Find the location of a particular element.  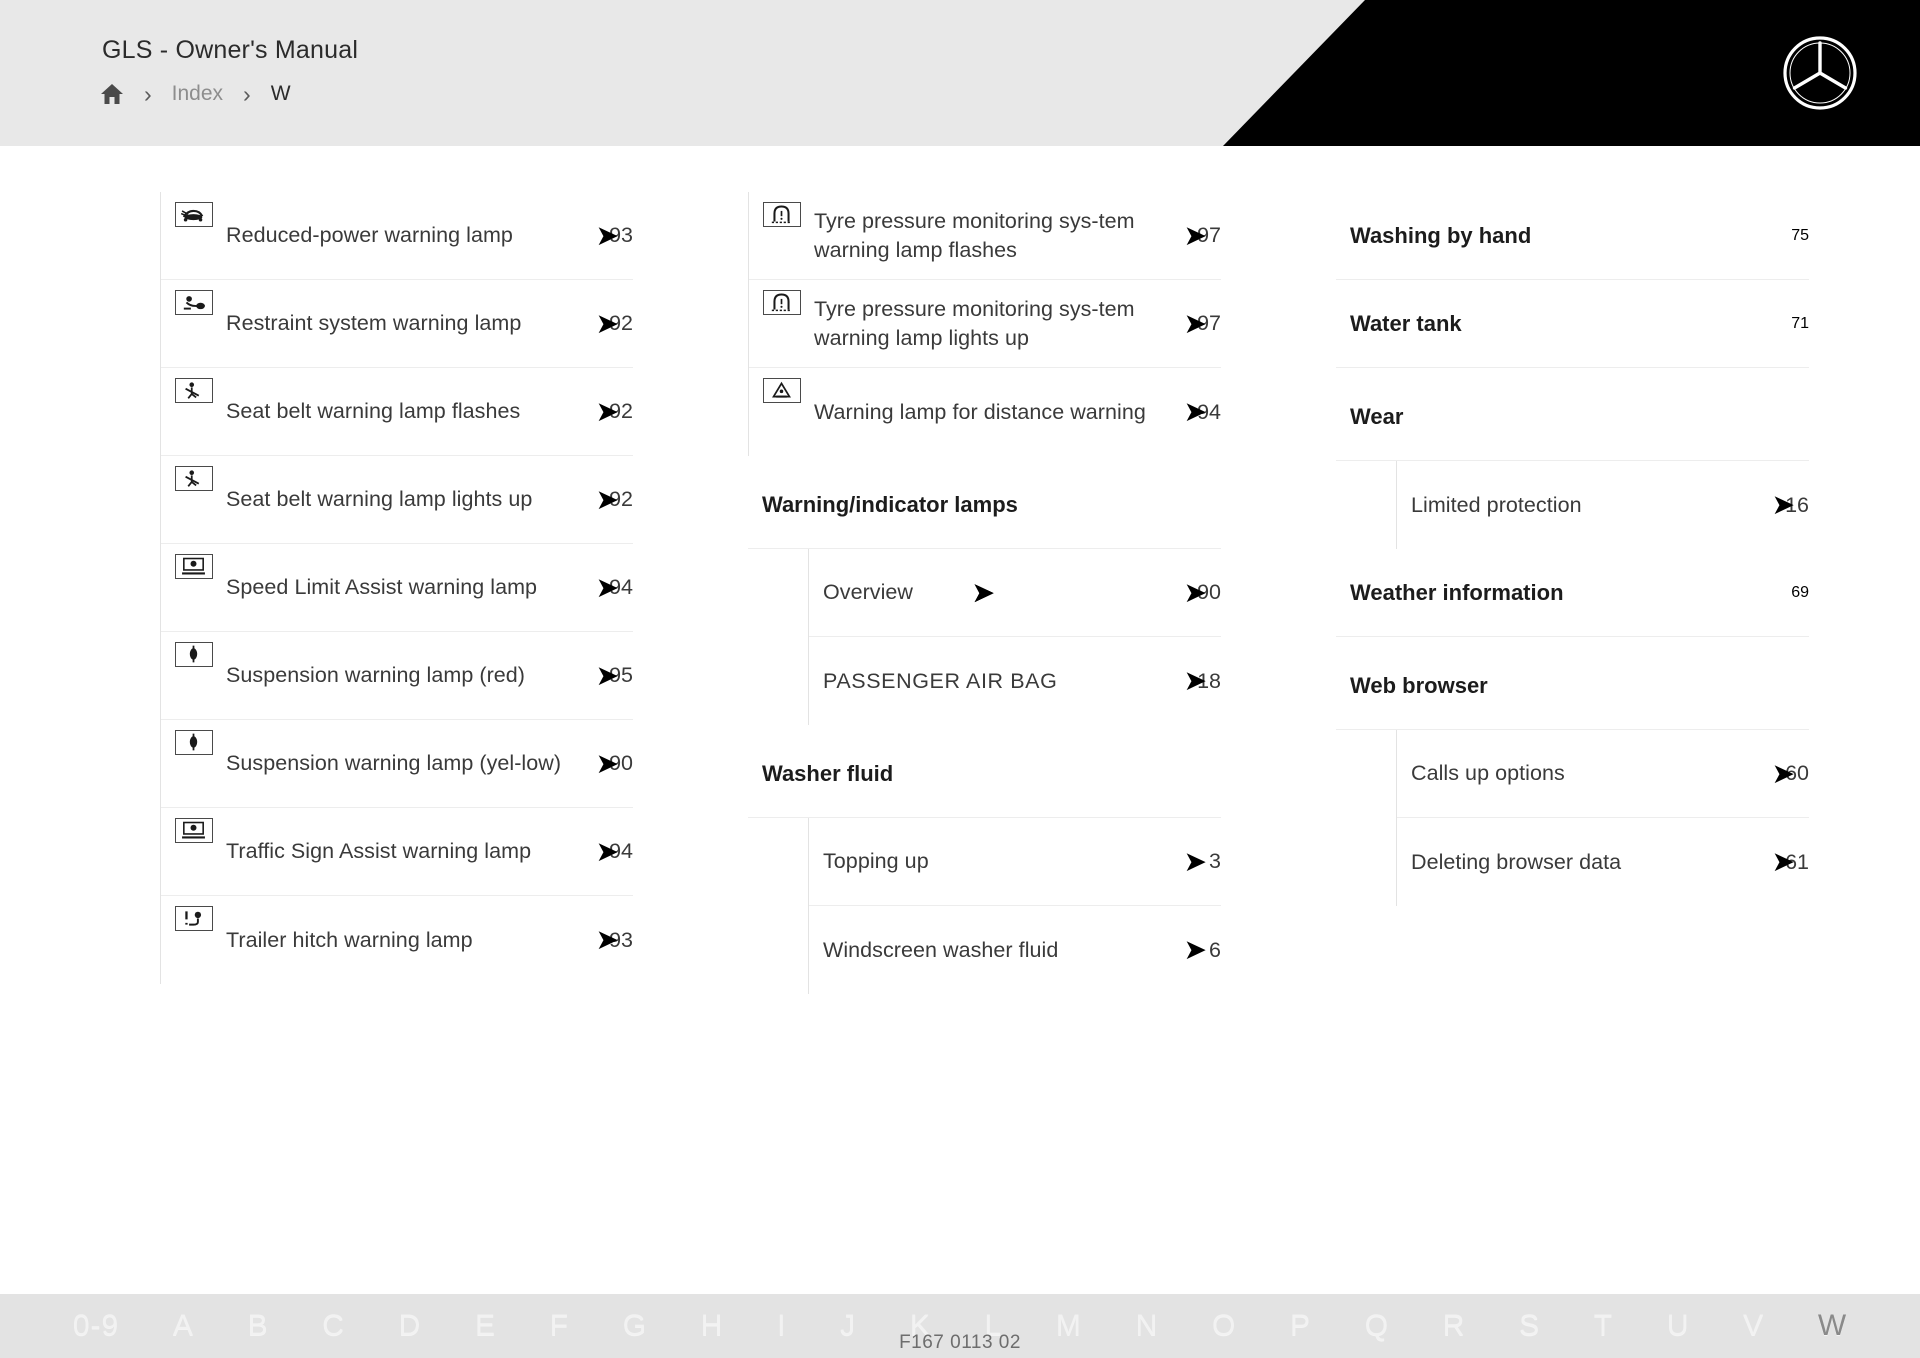

index-entry: Overview 9 ➤ 0 is located at coordinates (1015, 593).